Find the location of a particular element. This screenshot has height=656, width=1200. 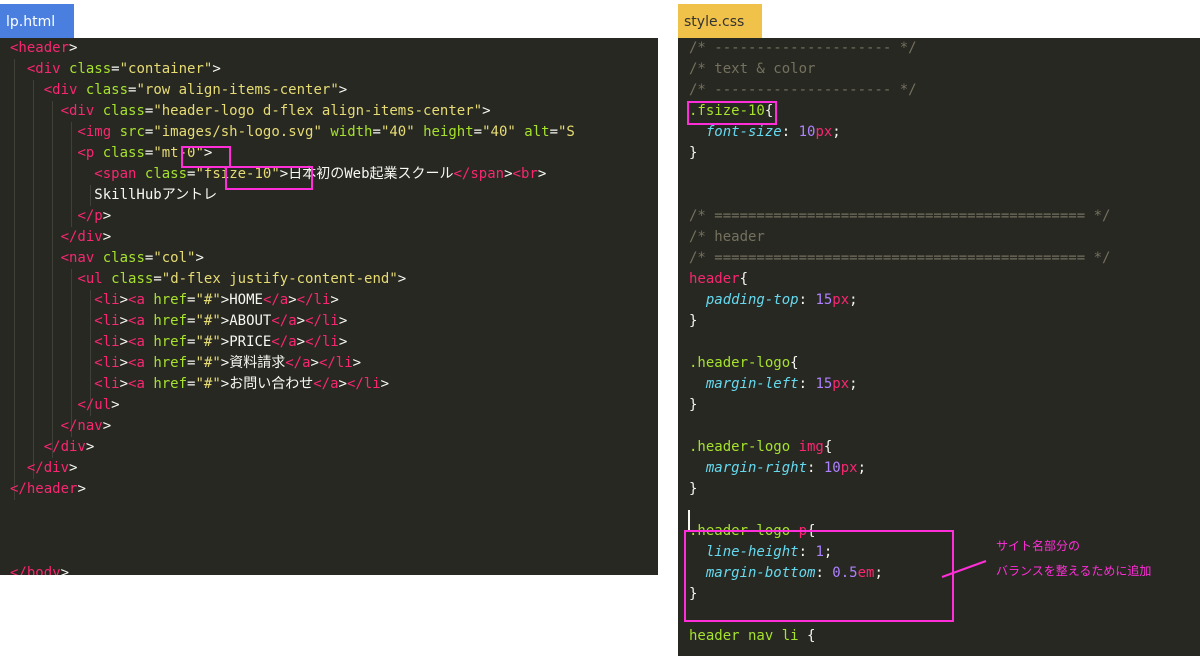

code-line: font-size: 10px; is located at coordinates (765, 132).